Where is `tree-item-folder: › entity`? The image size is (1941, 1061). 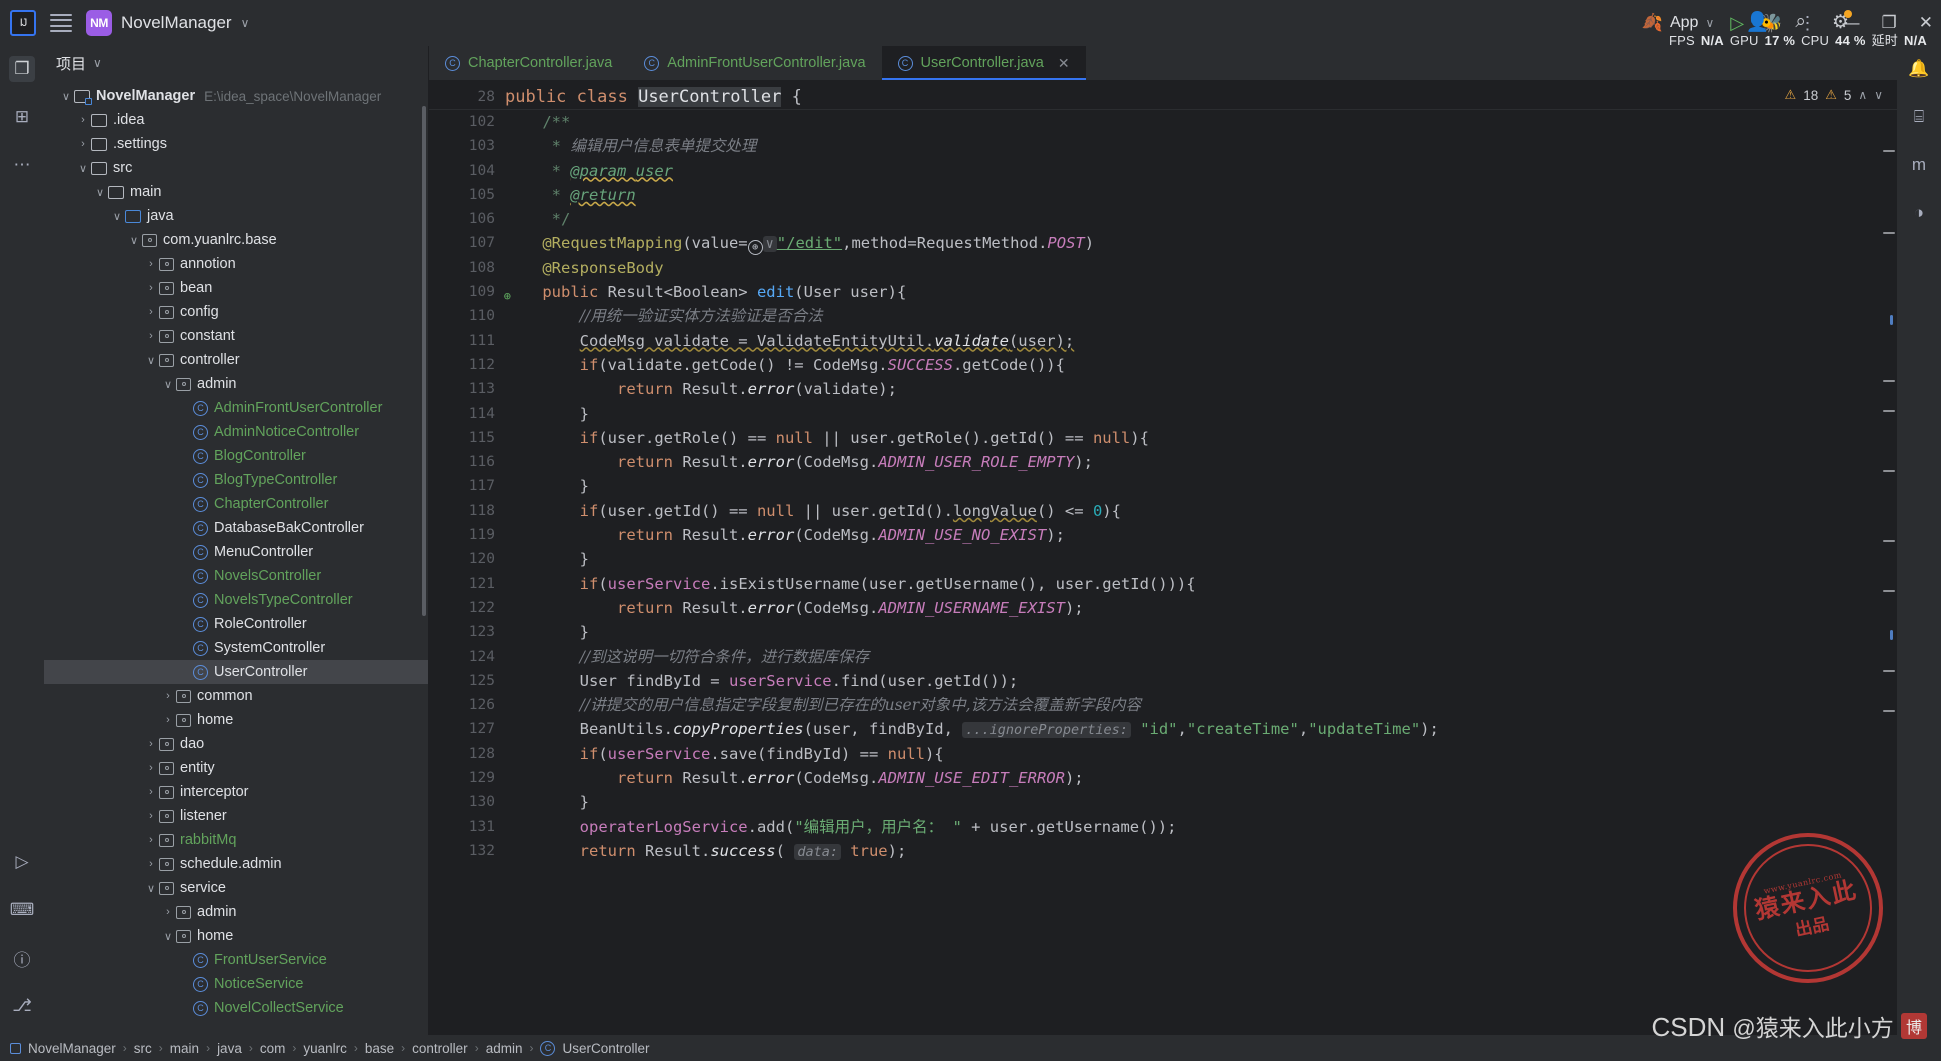
tree-item-folder: › entity is located at coordinates (236, 768).